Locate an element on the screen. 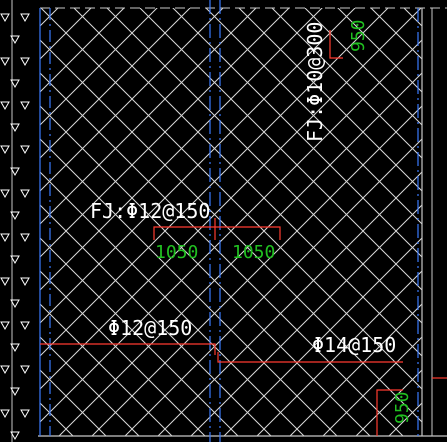 The height and width of the screenshot is (442, 447). left-wall-strip is located at coordinates (19, 221).